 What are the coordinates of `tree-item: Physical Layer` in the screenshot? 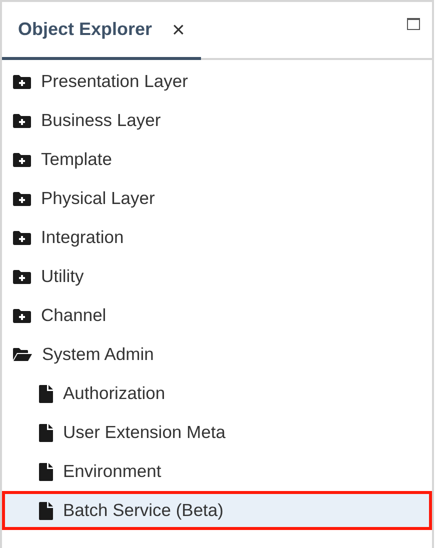 It's located at (217, 198).